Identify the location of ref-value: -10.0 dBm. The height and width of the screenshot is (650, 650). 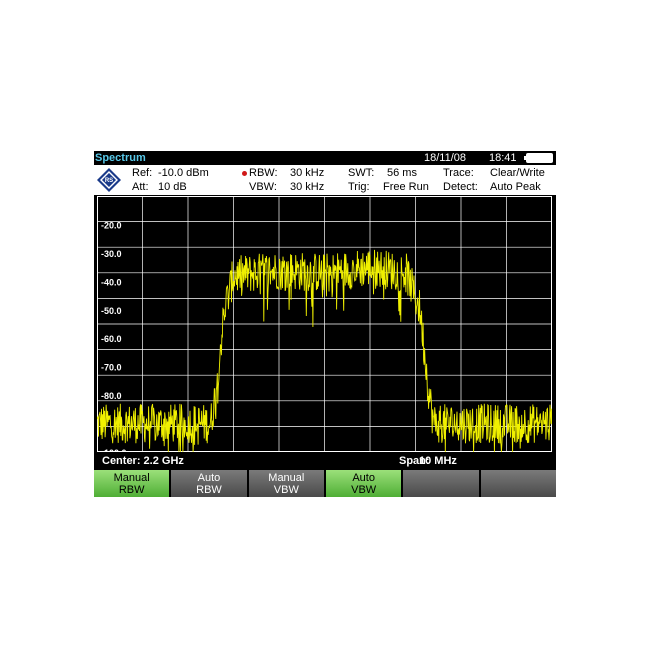
(183, 173).